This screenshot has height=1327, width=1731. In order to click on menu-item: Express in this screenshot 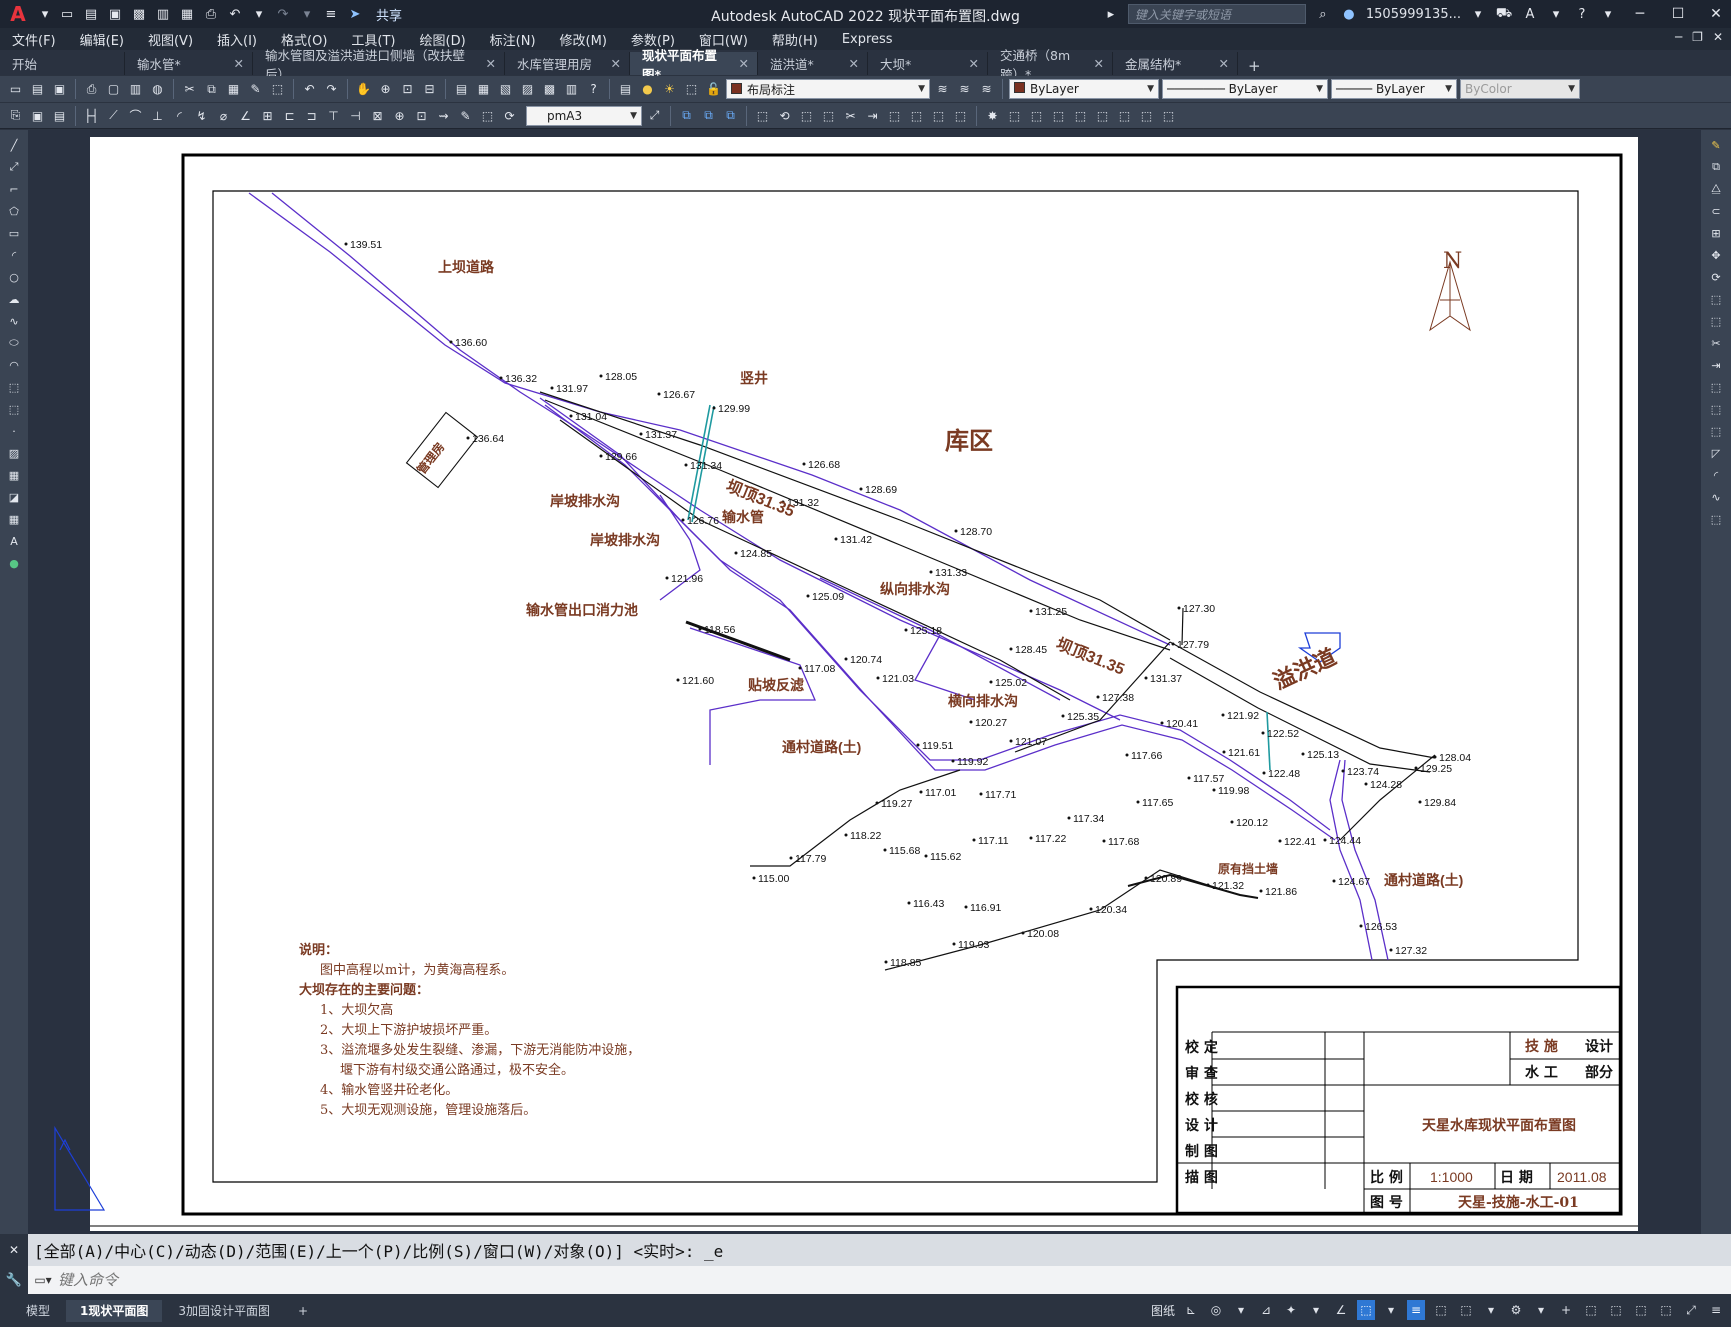, I will do `click(867, 39)`.